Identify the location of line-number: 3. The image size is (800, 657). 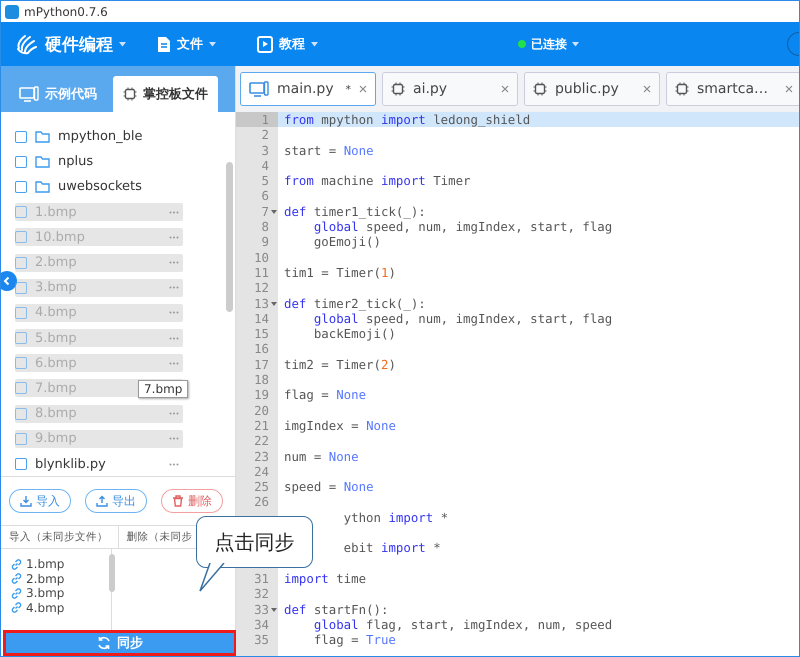
(265, 150).